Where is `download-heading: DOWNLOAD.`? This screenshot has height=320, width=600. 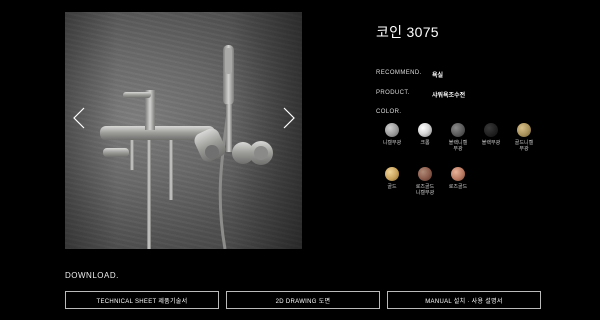 download-heading: DOWNLOAD. is located at coordinates (92, 275).